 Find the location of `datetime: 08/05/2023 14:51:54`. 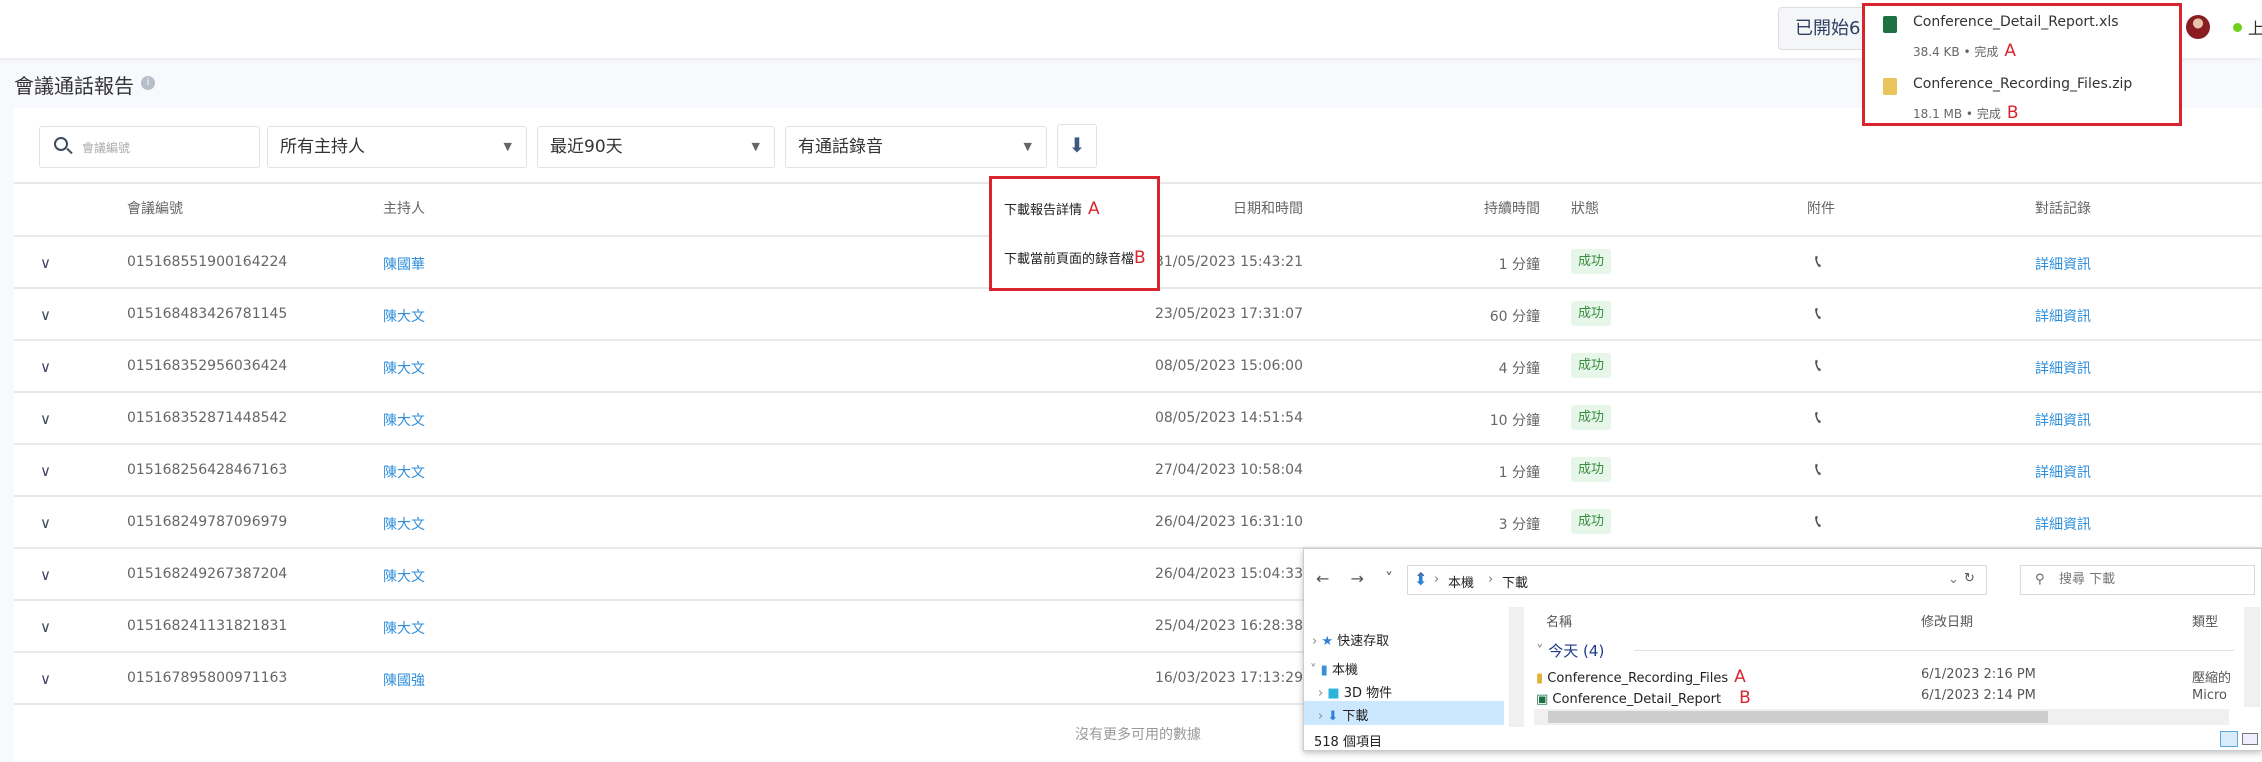

datetime: 08/05/2023 14:51:54 is located at coordinates (1228, 418).